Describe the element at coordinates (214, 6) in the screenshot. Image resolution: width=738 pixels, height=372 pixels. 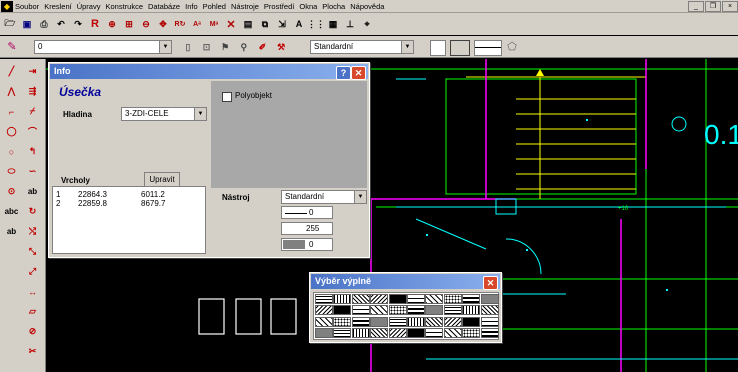
I see `menu-pohled: Pohled` at that location.